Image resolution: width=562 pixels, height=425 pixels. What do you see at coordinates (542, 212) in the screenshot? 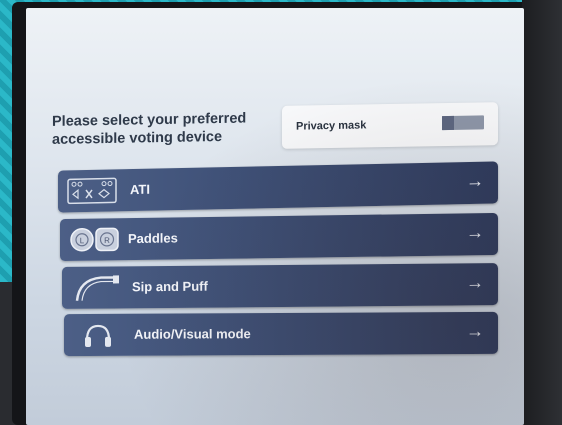
I see `device-edge` at bounding box center [542, 212].